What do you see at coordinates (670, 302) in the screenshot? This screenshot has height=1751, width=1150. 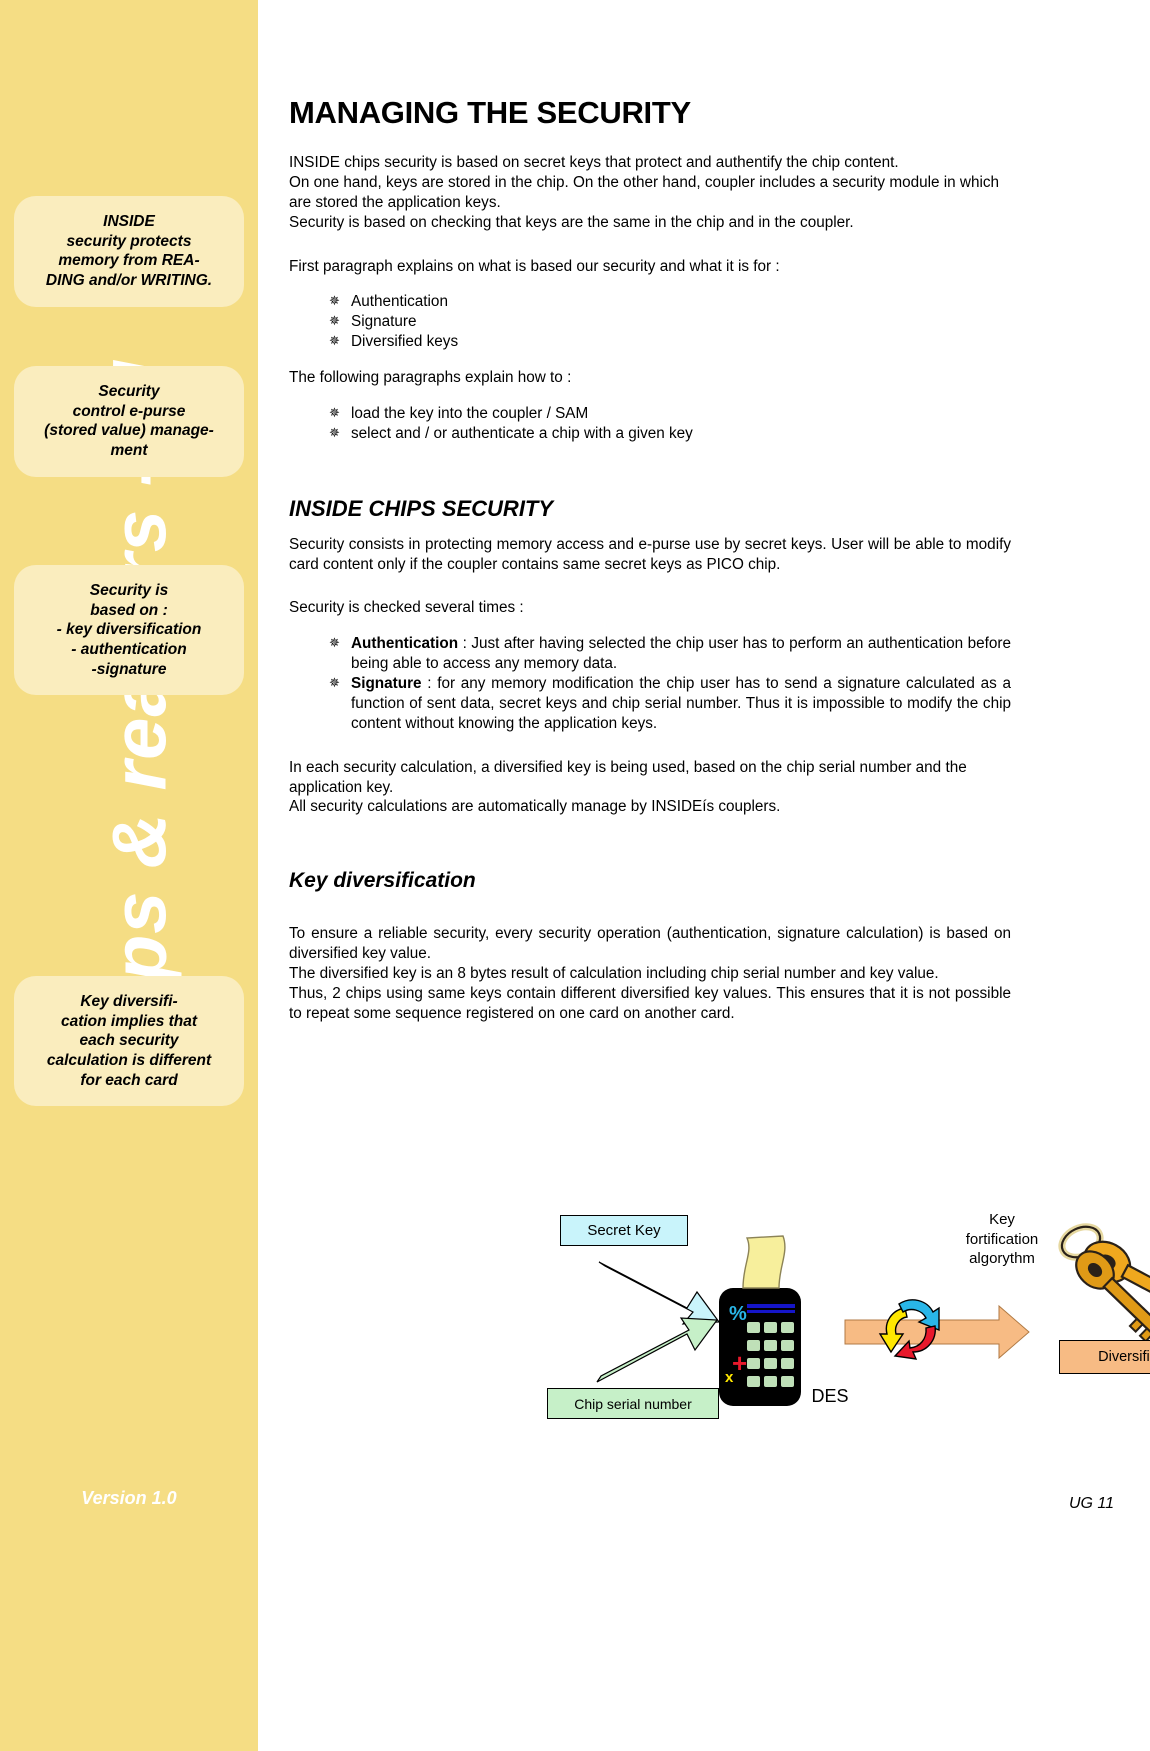 I see `list-item: ✵ Authentication` at bounding box center [670, 302].